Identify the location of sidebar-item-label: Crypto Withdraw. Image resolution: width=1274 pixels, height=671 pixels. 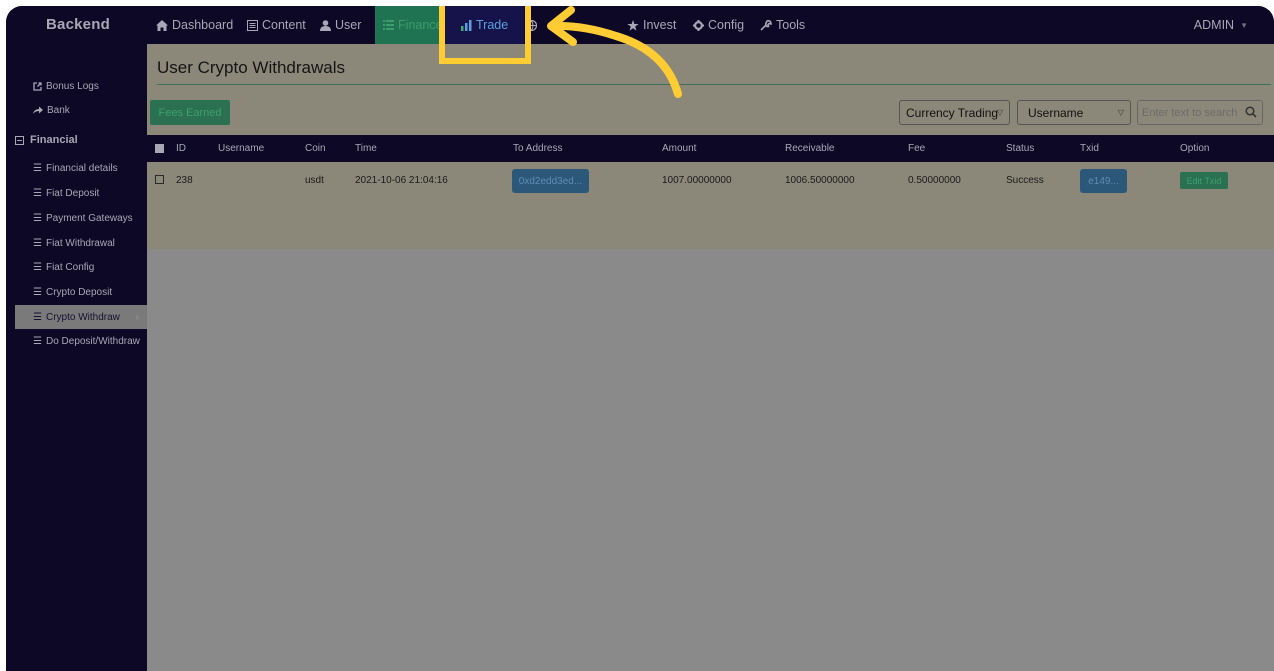
(82, 317).